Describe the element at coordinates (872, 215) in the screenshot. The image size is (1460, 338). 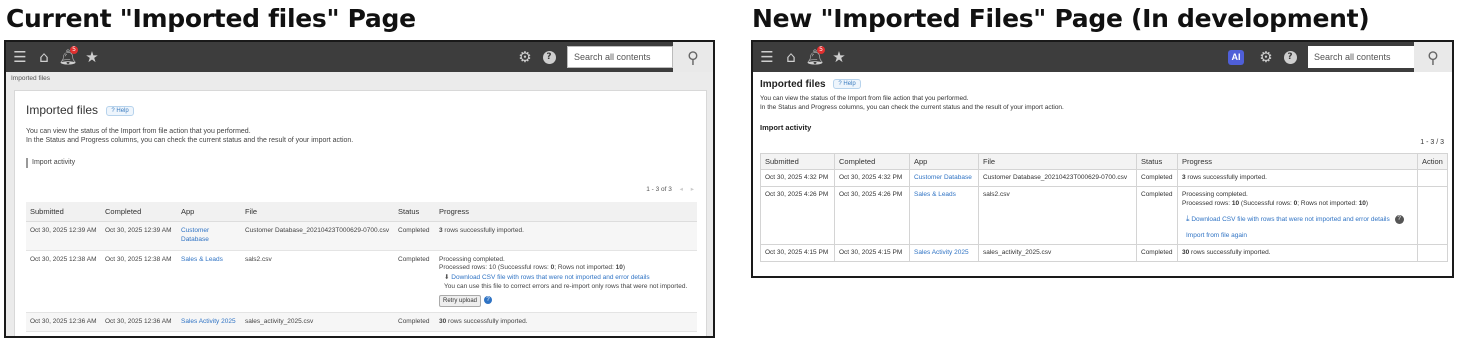
I see `completed-cell: Oct 30, 2025 4:26 PM` at that location.